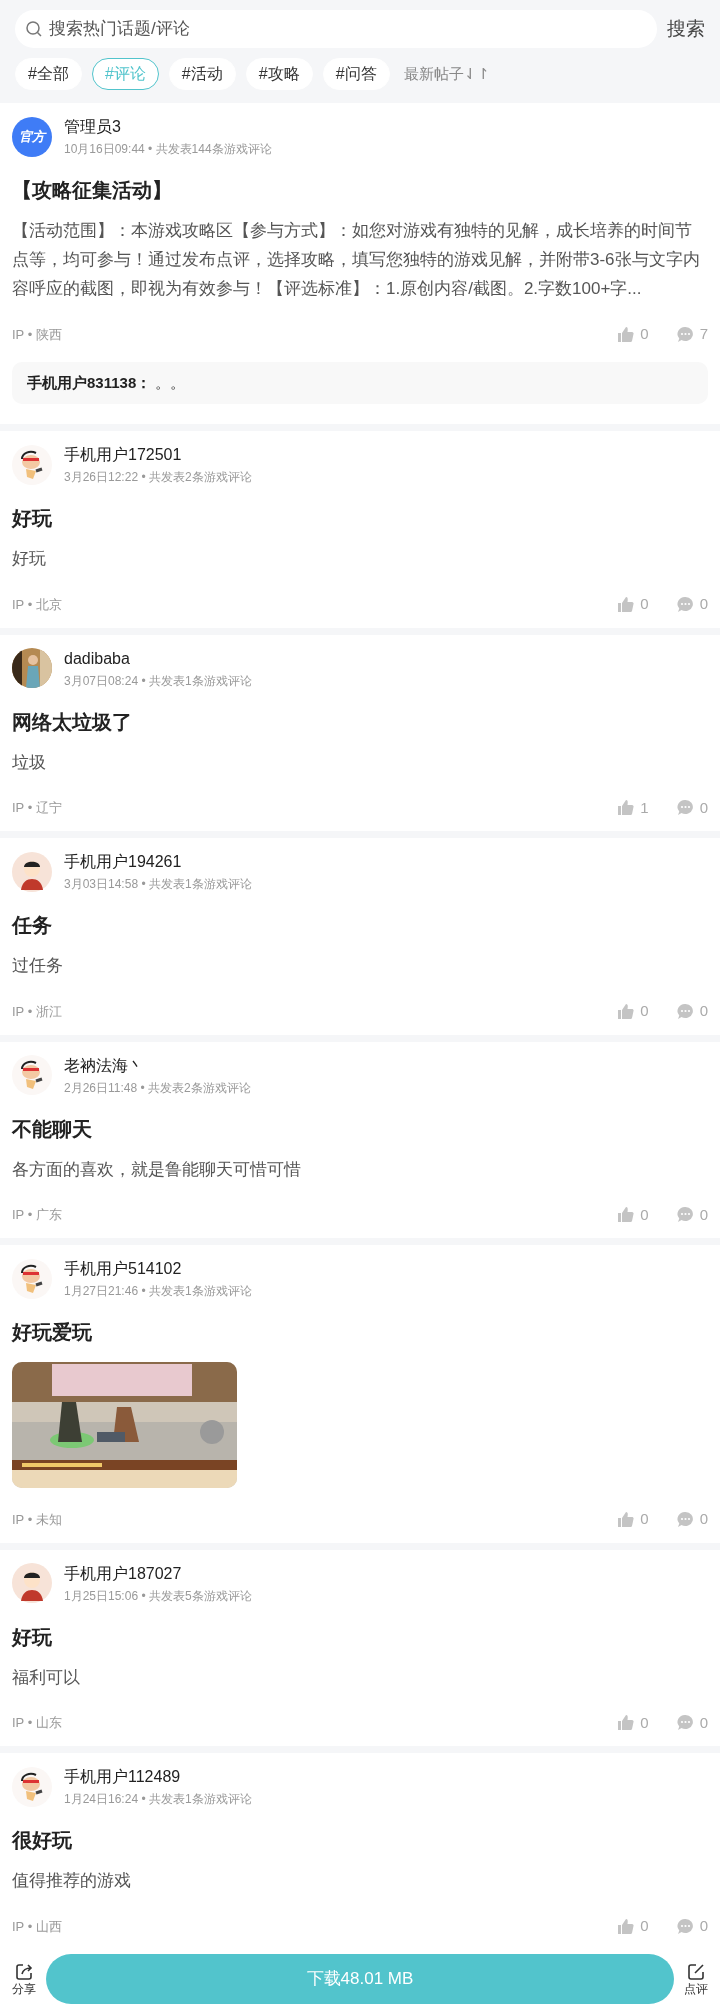  Describe the element at coordinates (168, 149) in the screenshot. I see `post-meta: 10月16日09:44 • 共发表144条游戏评论` at that location.